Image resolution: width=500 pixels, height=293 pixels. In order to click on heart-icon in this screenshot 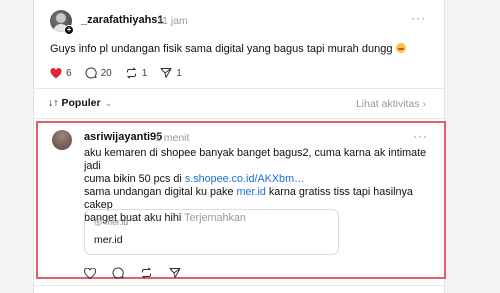, I will do `click(90, 273)`.